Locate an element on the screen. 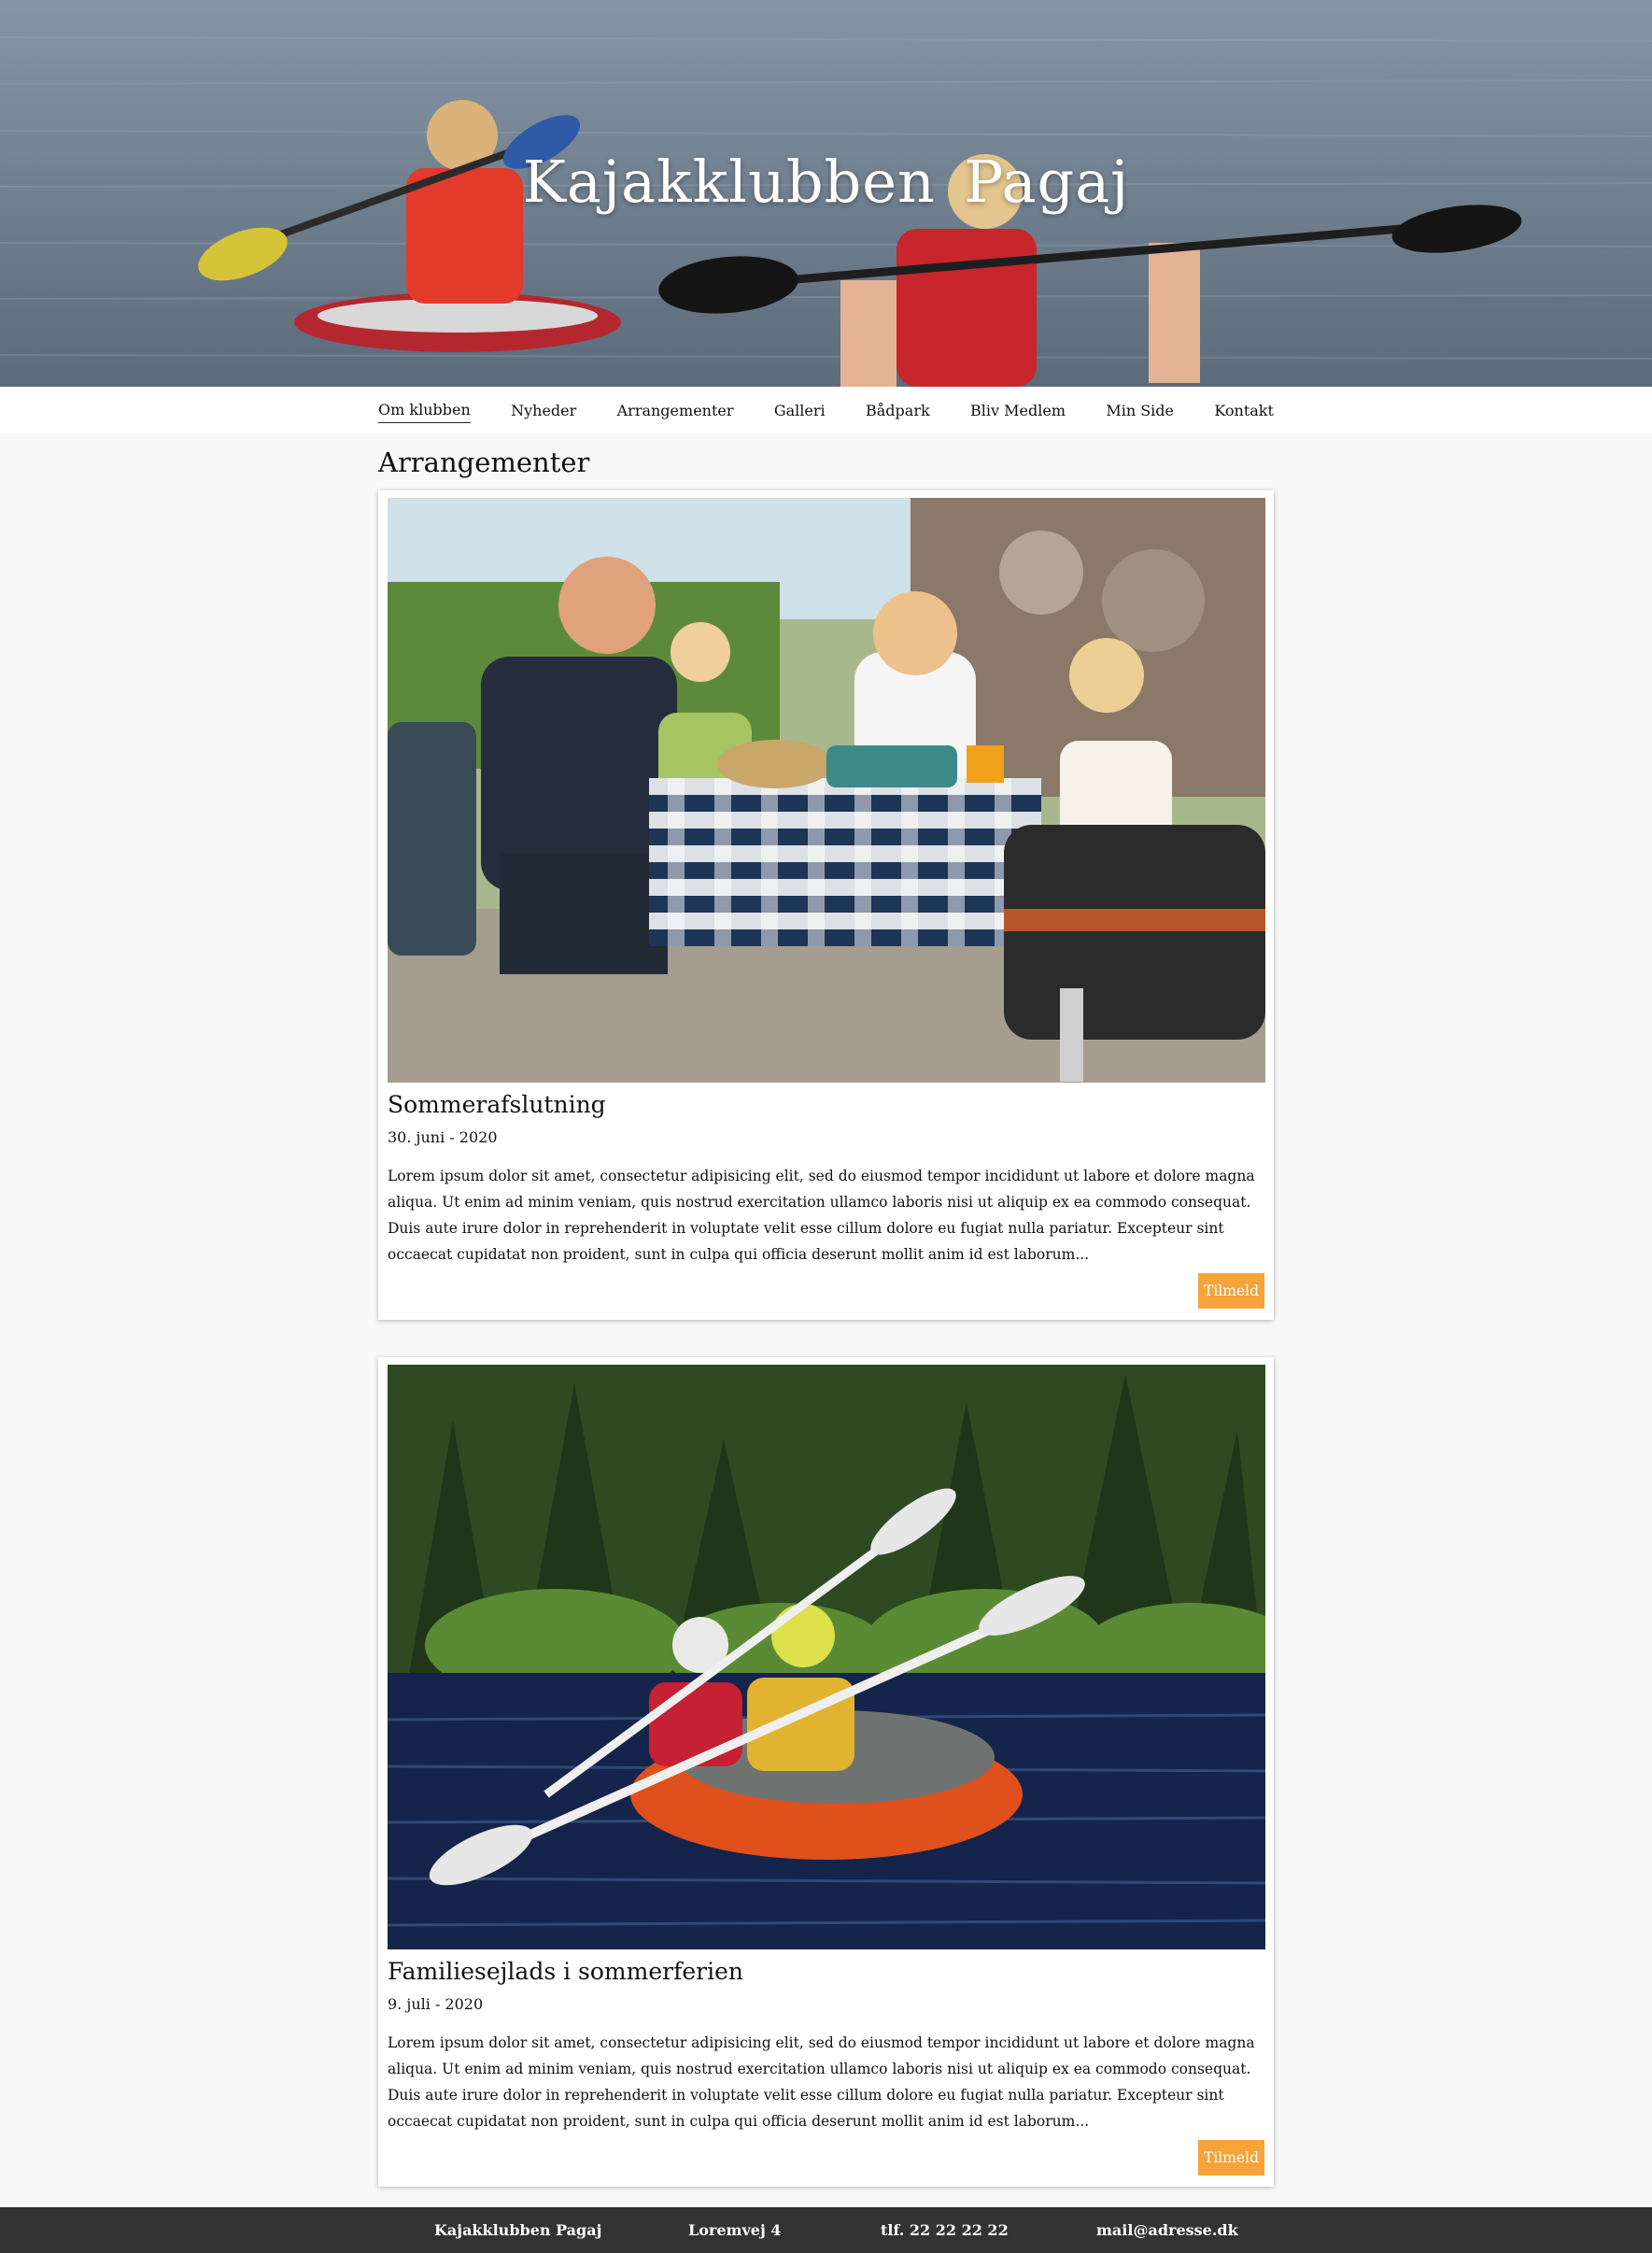 The height and width of the screenshot is (2253, 1652). event-title: Familiesejlads i sommerferien is located at coordinates (565, 1972).